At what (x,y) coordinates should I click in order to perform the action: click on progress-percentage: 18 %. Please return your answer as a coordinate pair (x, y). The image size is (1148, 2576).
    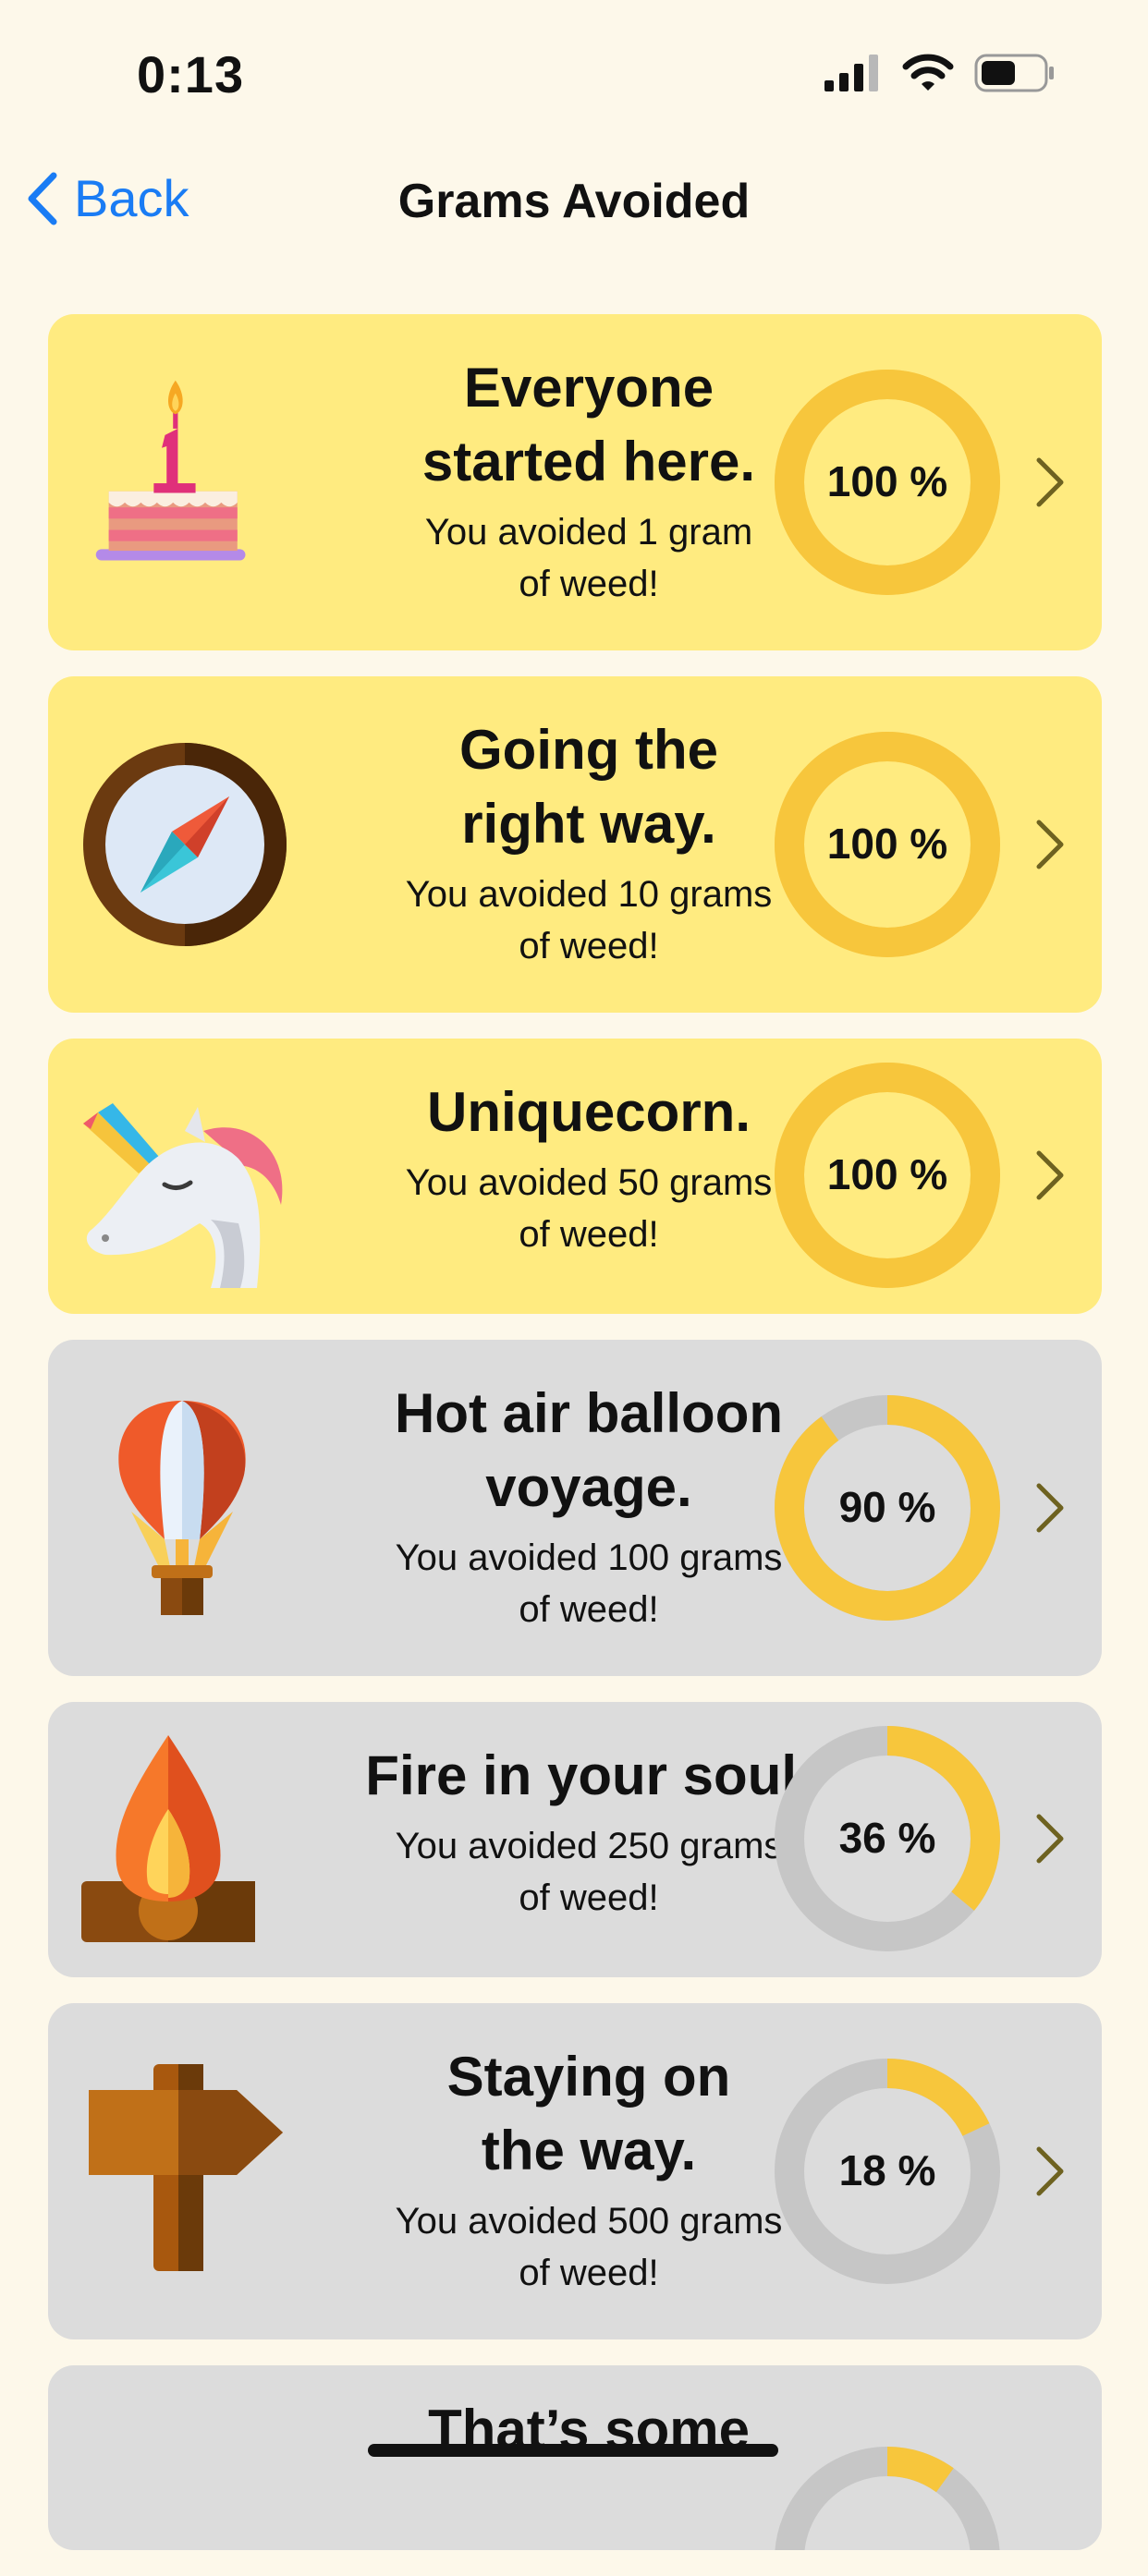
    Looking at the image, I should click on (887, 2170).